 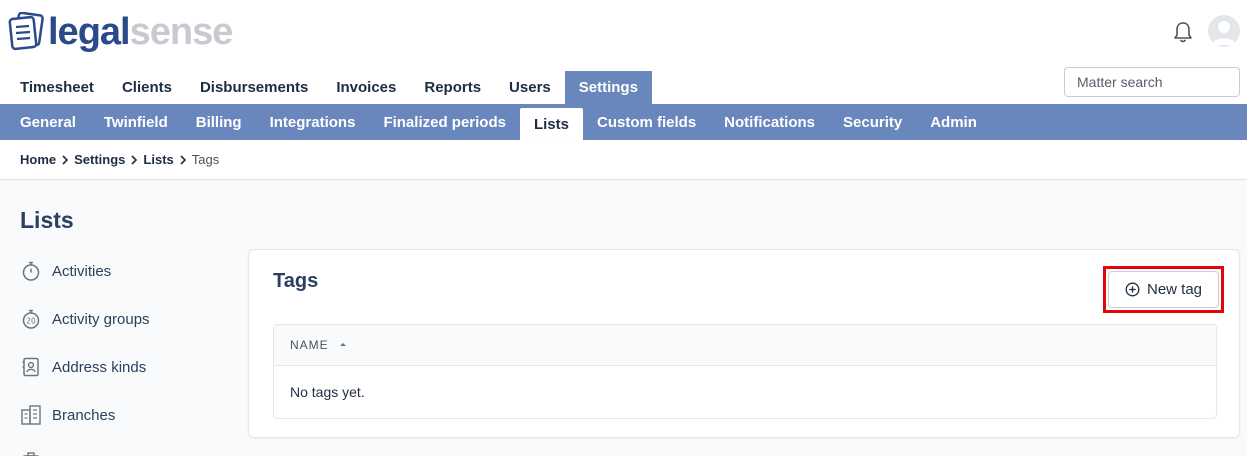 I want to click on breadcrumb-settings: Settings, so click(x=99, y=159).